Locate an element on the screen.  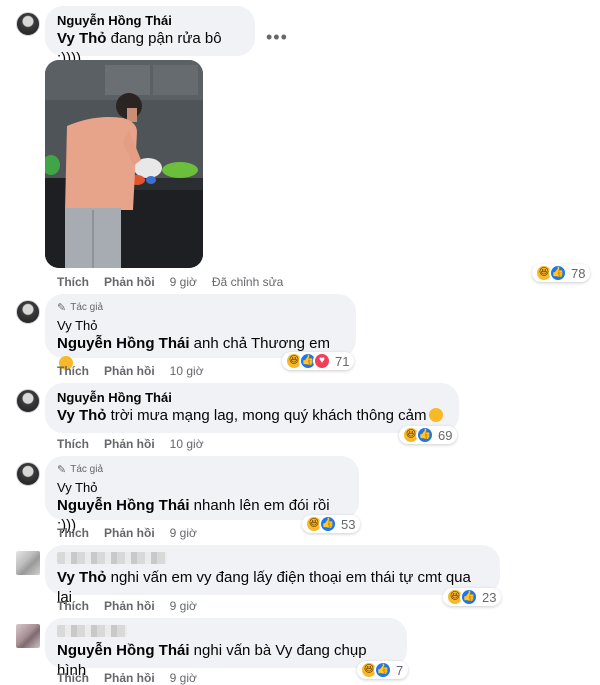
reaction-summary: 😆 👍 69 is located at coordinates (428, 435).